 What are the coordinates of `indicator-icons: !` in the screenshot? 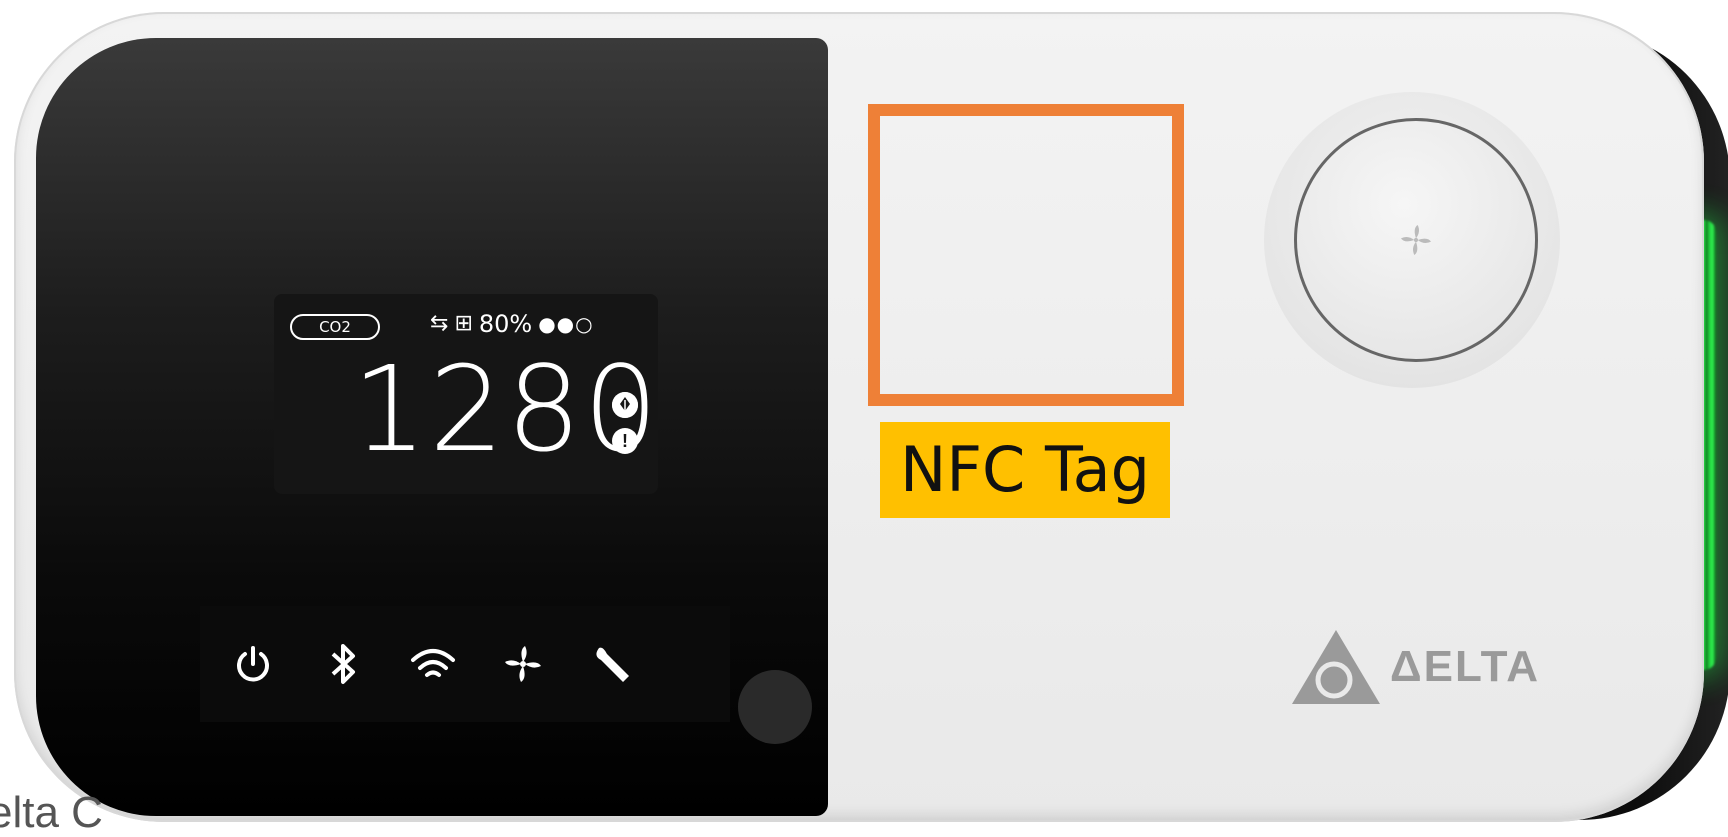 It's located at (626, 423).